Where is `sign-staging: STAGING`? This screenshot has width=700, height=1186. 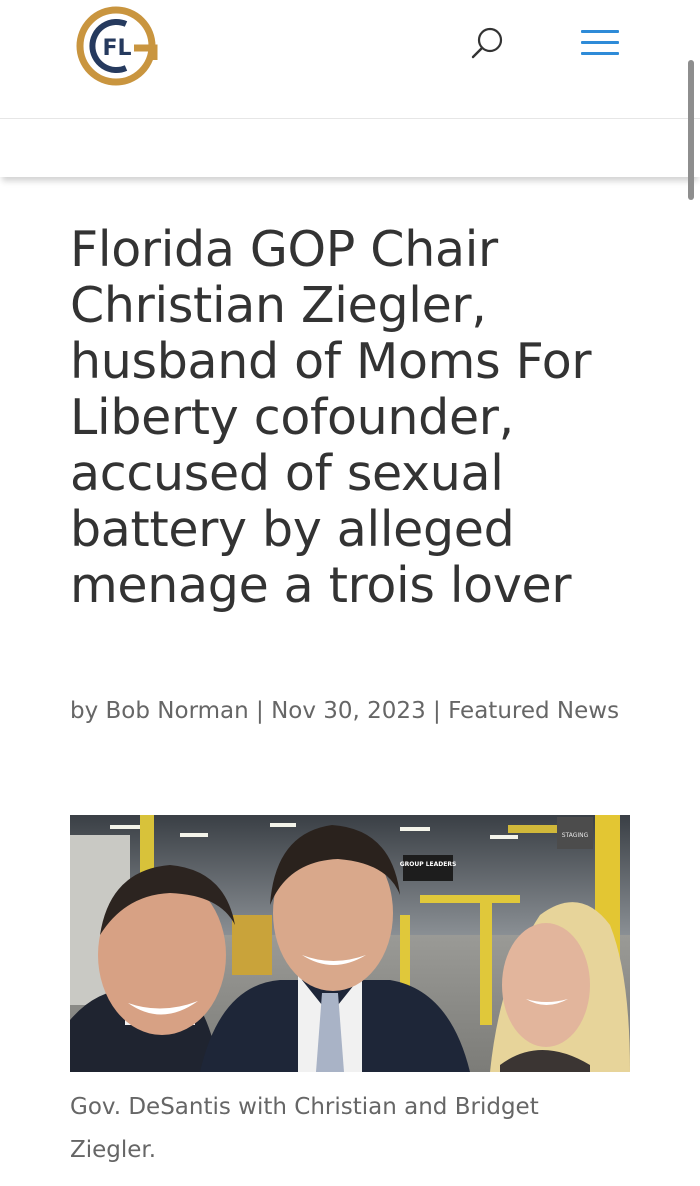
sign-staging: STAGING is located at coordinates (575, 835).